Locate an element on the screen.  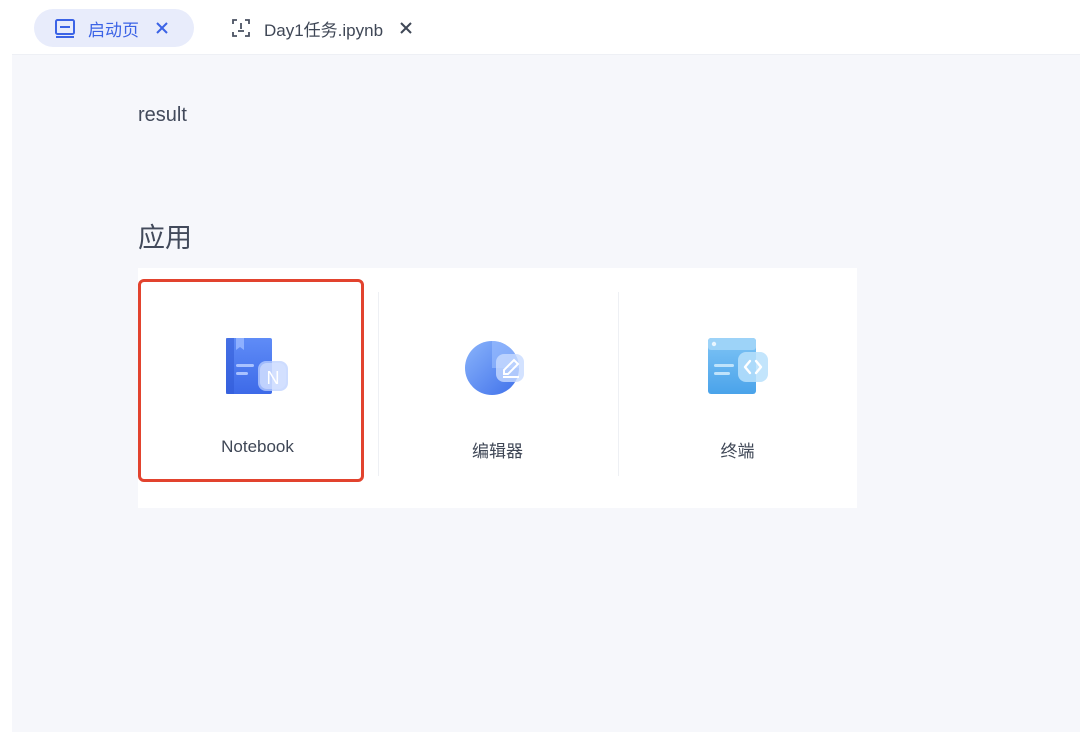
tab-launcher-label: 启动页 is located at coordinates (113, 30).